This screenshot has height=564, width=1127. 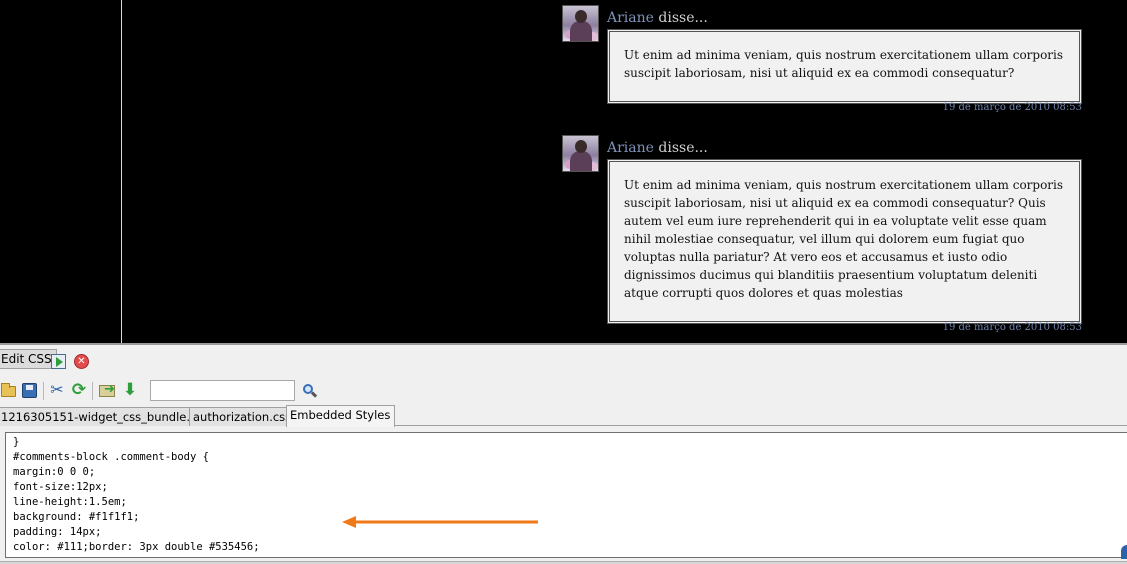 What do you see at coordinates (70, 502) in the screenshot?
I see `code-line: line-height:1.5em;` at bounding box center [70, 502].